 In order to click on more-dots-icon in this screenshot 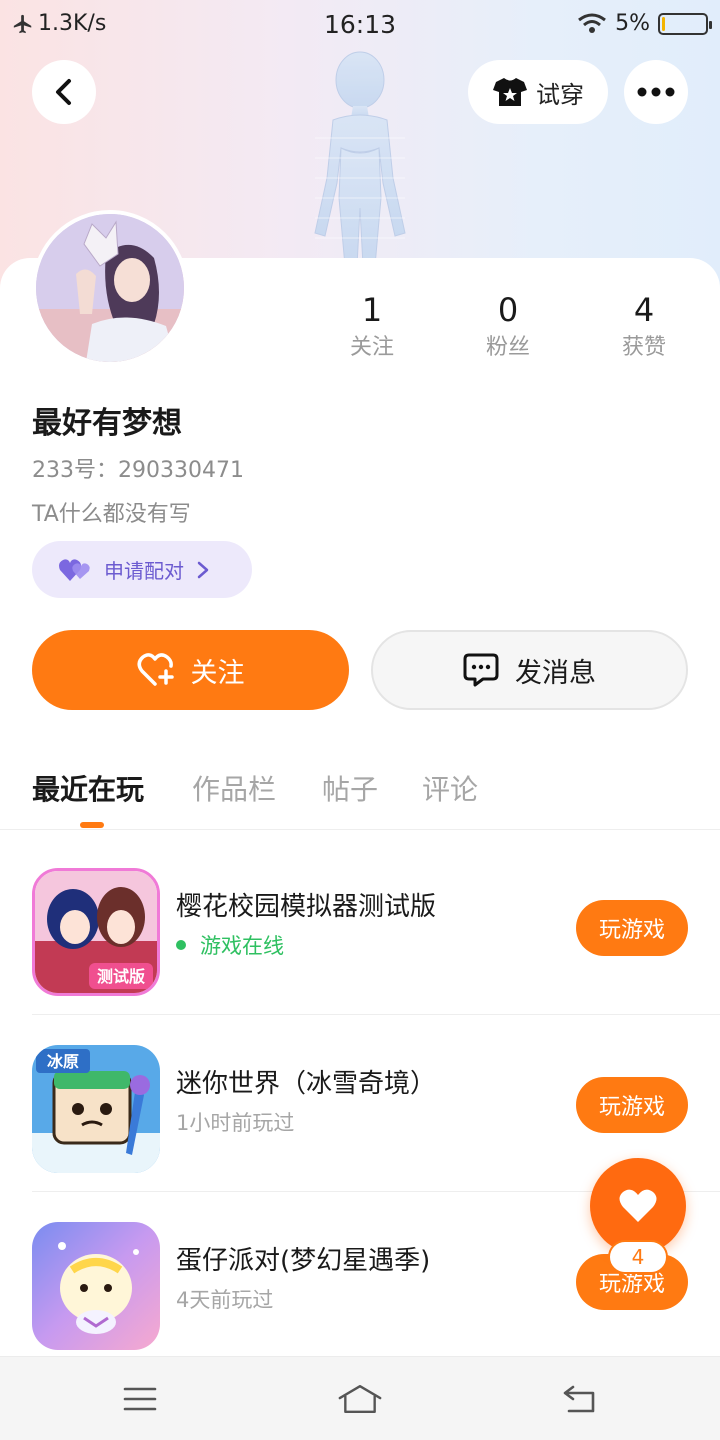, I will do `click(656, 92)`.